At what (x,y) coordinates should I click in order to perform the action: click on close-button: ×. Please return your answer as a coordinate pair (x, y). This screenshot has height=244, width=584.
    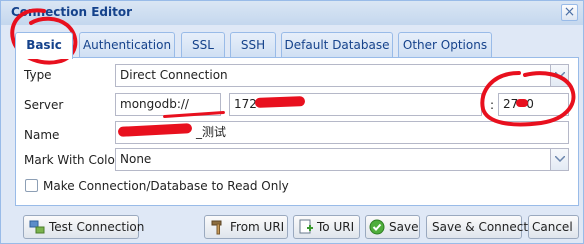
    Looking at the image, I should click on (569, 12).